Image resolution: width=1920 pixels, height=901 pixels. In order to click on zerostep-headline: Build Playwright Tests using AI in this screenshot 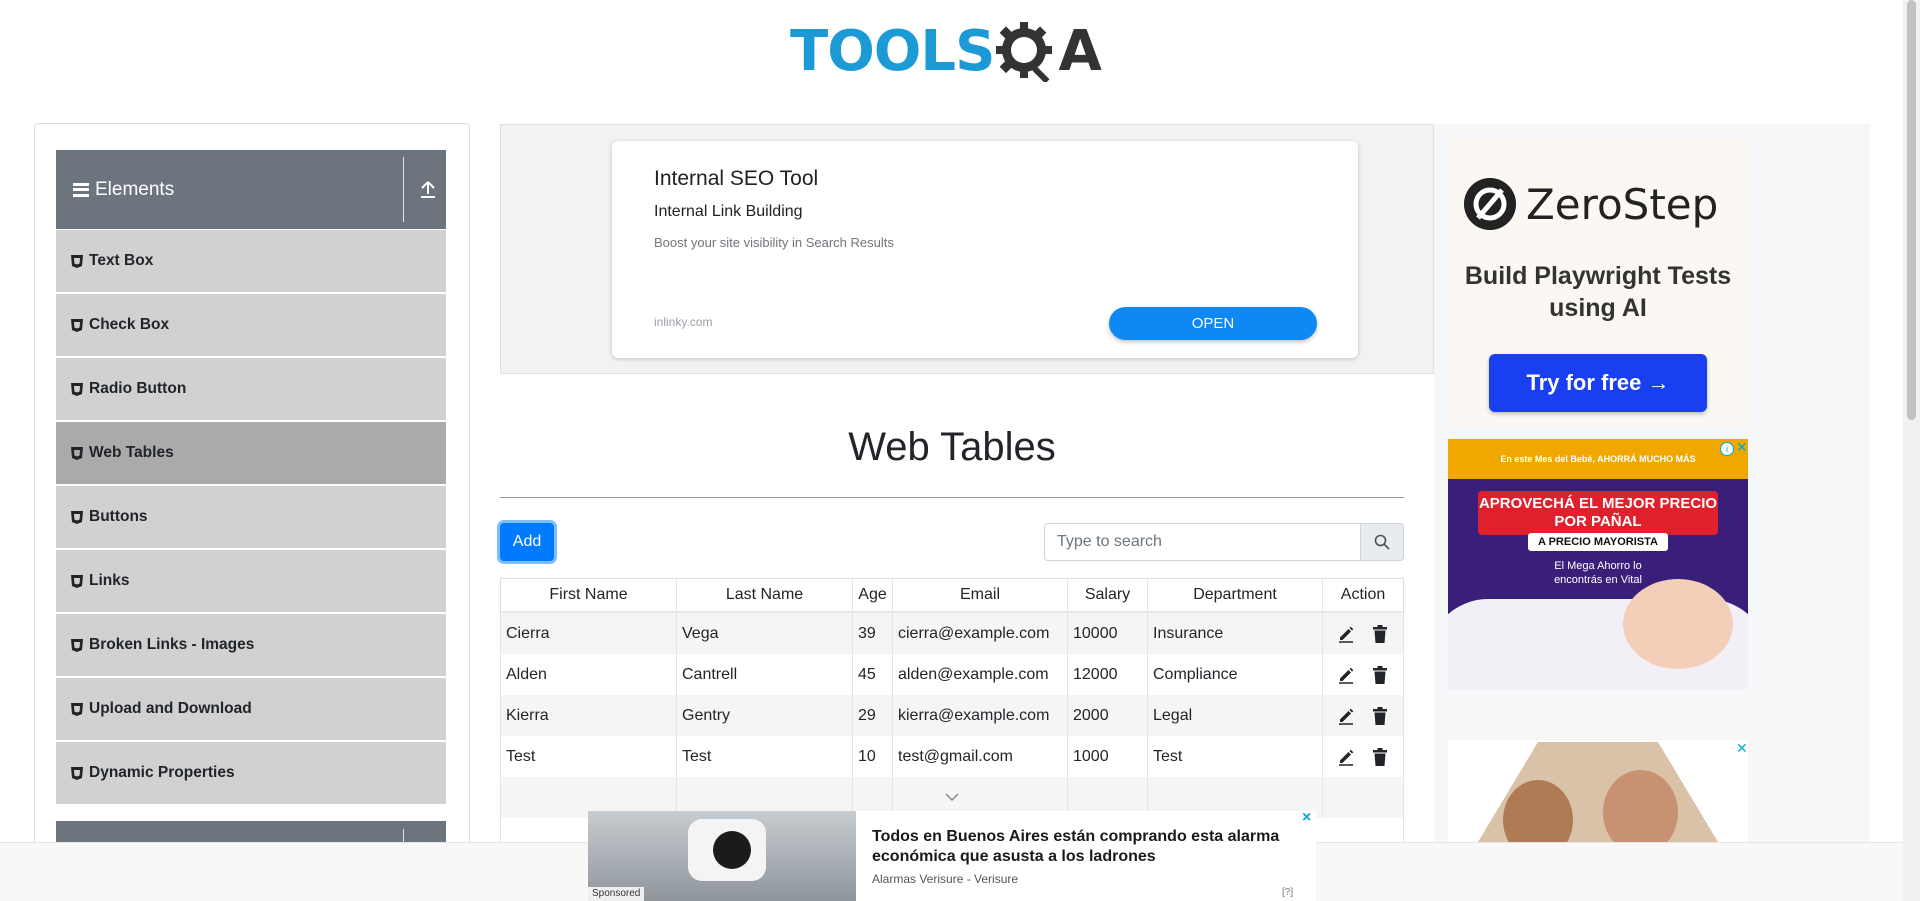, I will do `click(1598, 292)`.